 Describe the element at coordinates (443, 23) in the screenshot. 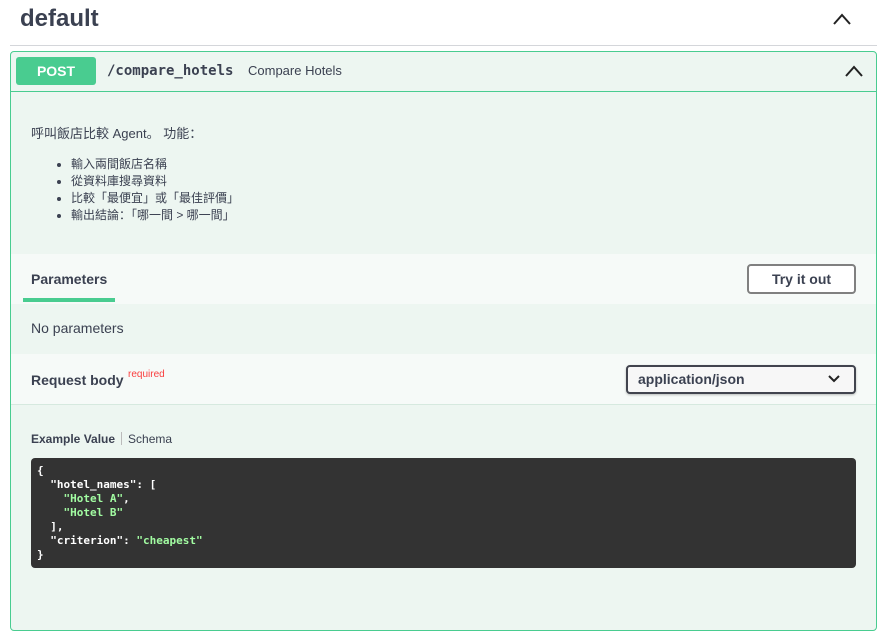

I see `tag-header: default` at that location.